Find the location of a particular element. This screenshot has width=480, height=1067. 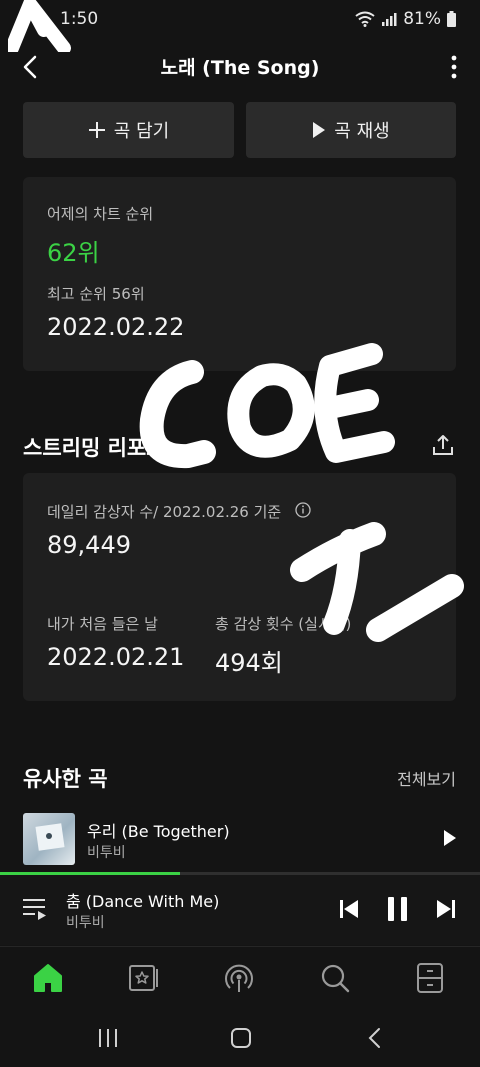

more-options-icon is located at coordinates (454, 67).